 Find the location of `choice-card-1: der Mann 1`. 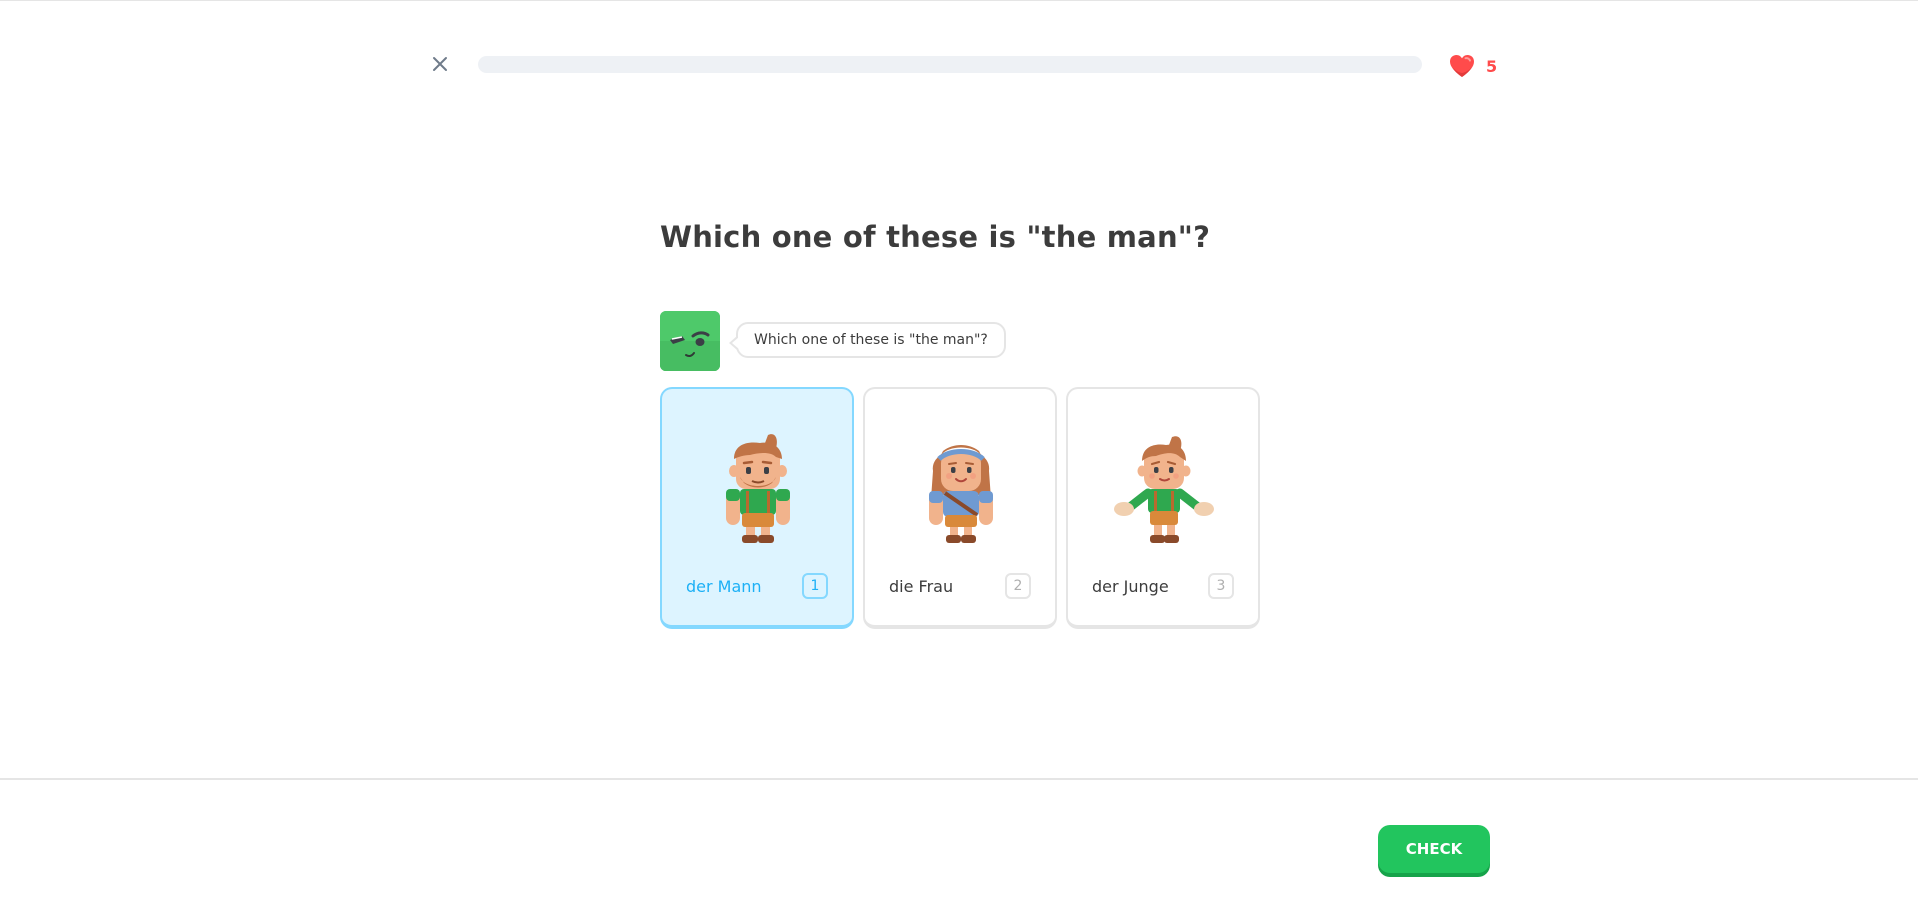

choice-card-1: der Mann 1 is located at coordinates (757, 508).